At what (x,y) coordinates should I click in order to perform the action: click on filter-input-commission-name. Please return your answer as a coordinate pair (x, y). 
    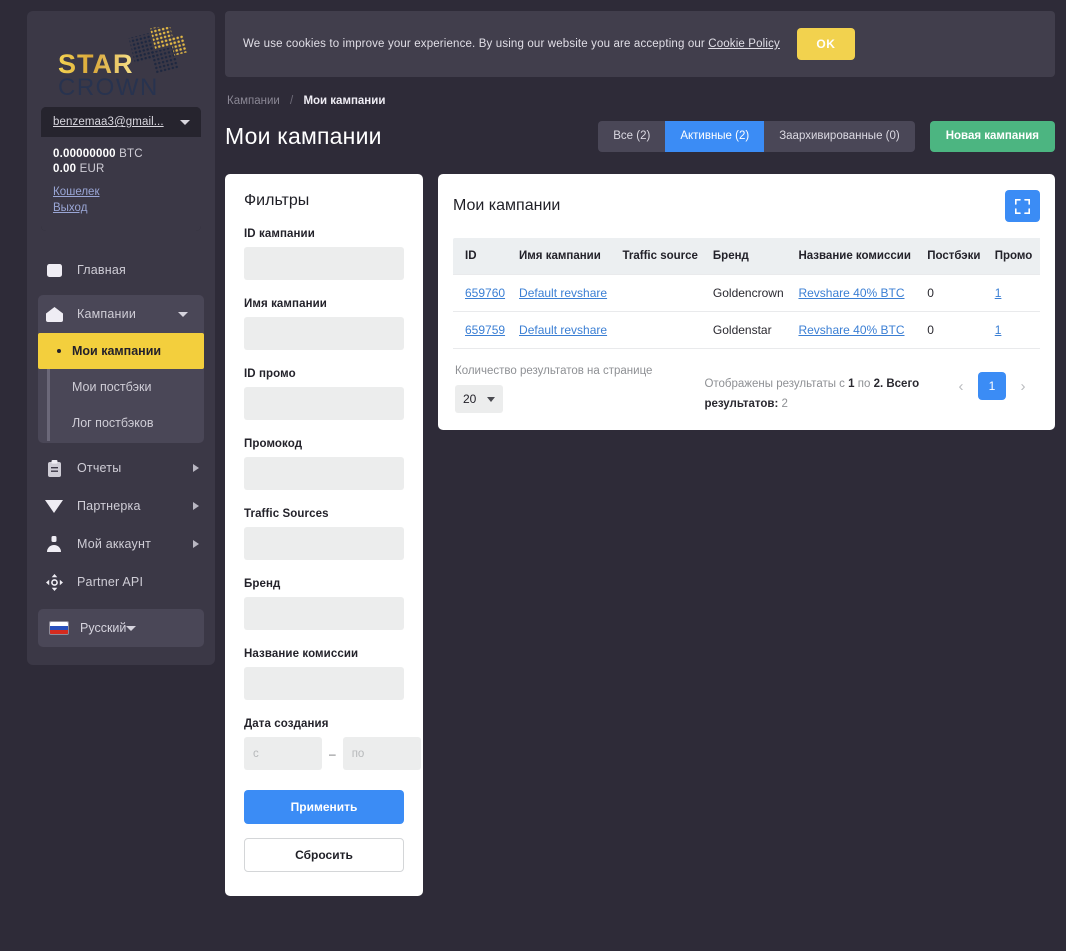
    Looking at the image, I should click on (324, 683).